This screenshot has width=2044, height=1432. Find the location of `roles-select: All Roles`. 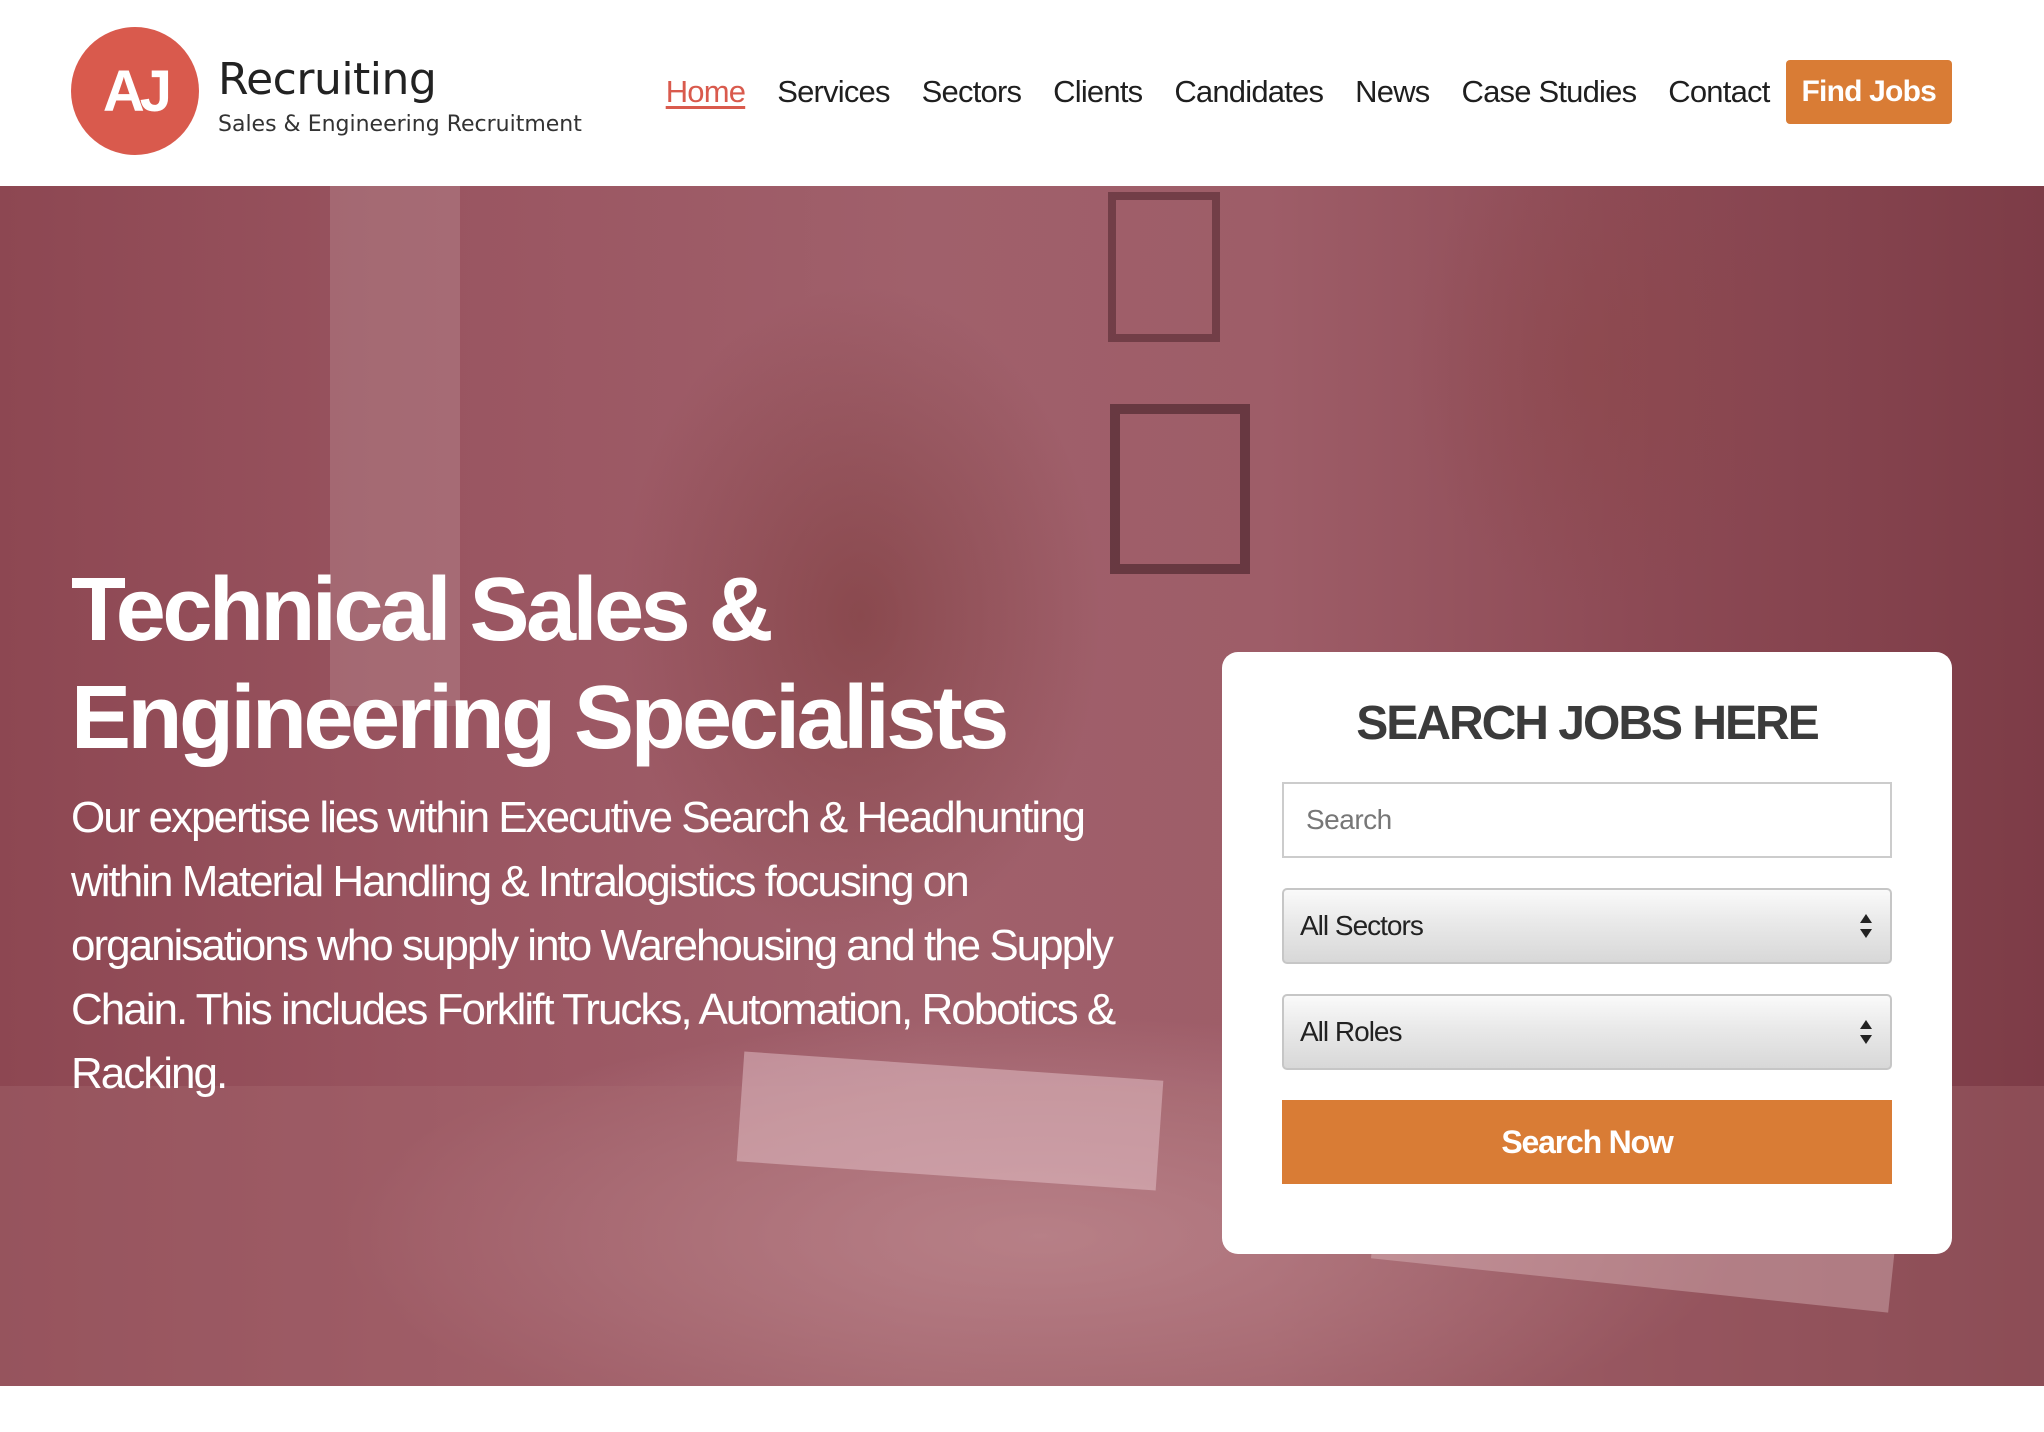

roles-select: All Roles is located at coordinates (1587, 1032).